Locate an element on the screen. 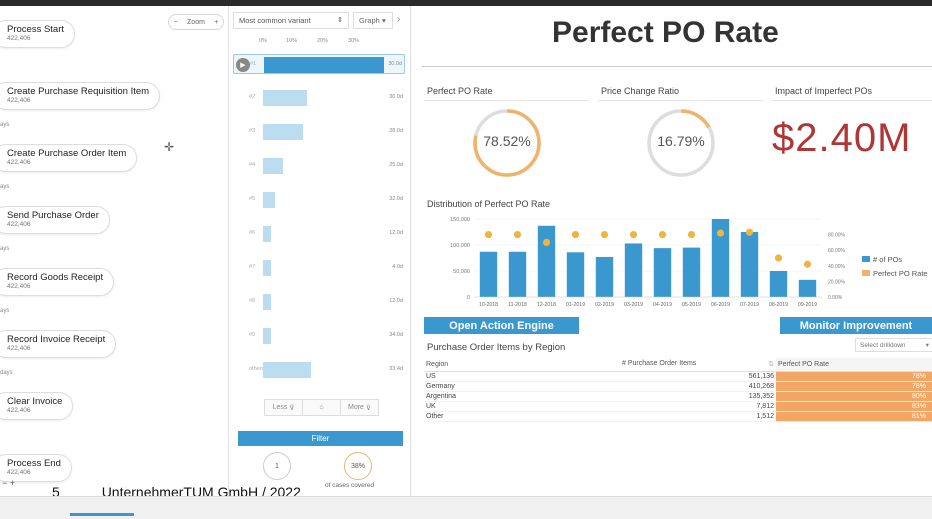  x-tick-label: 03-2019 is located at coordinates (633, 305).